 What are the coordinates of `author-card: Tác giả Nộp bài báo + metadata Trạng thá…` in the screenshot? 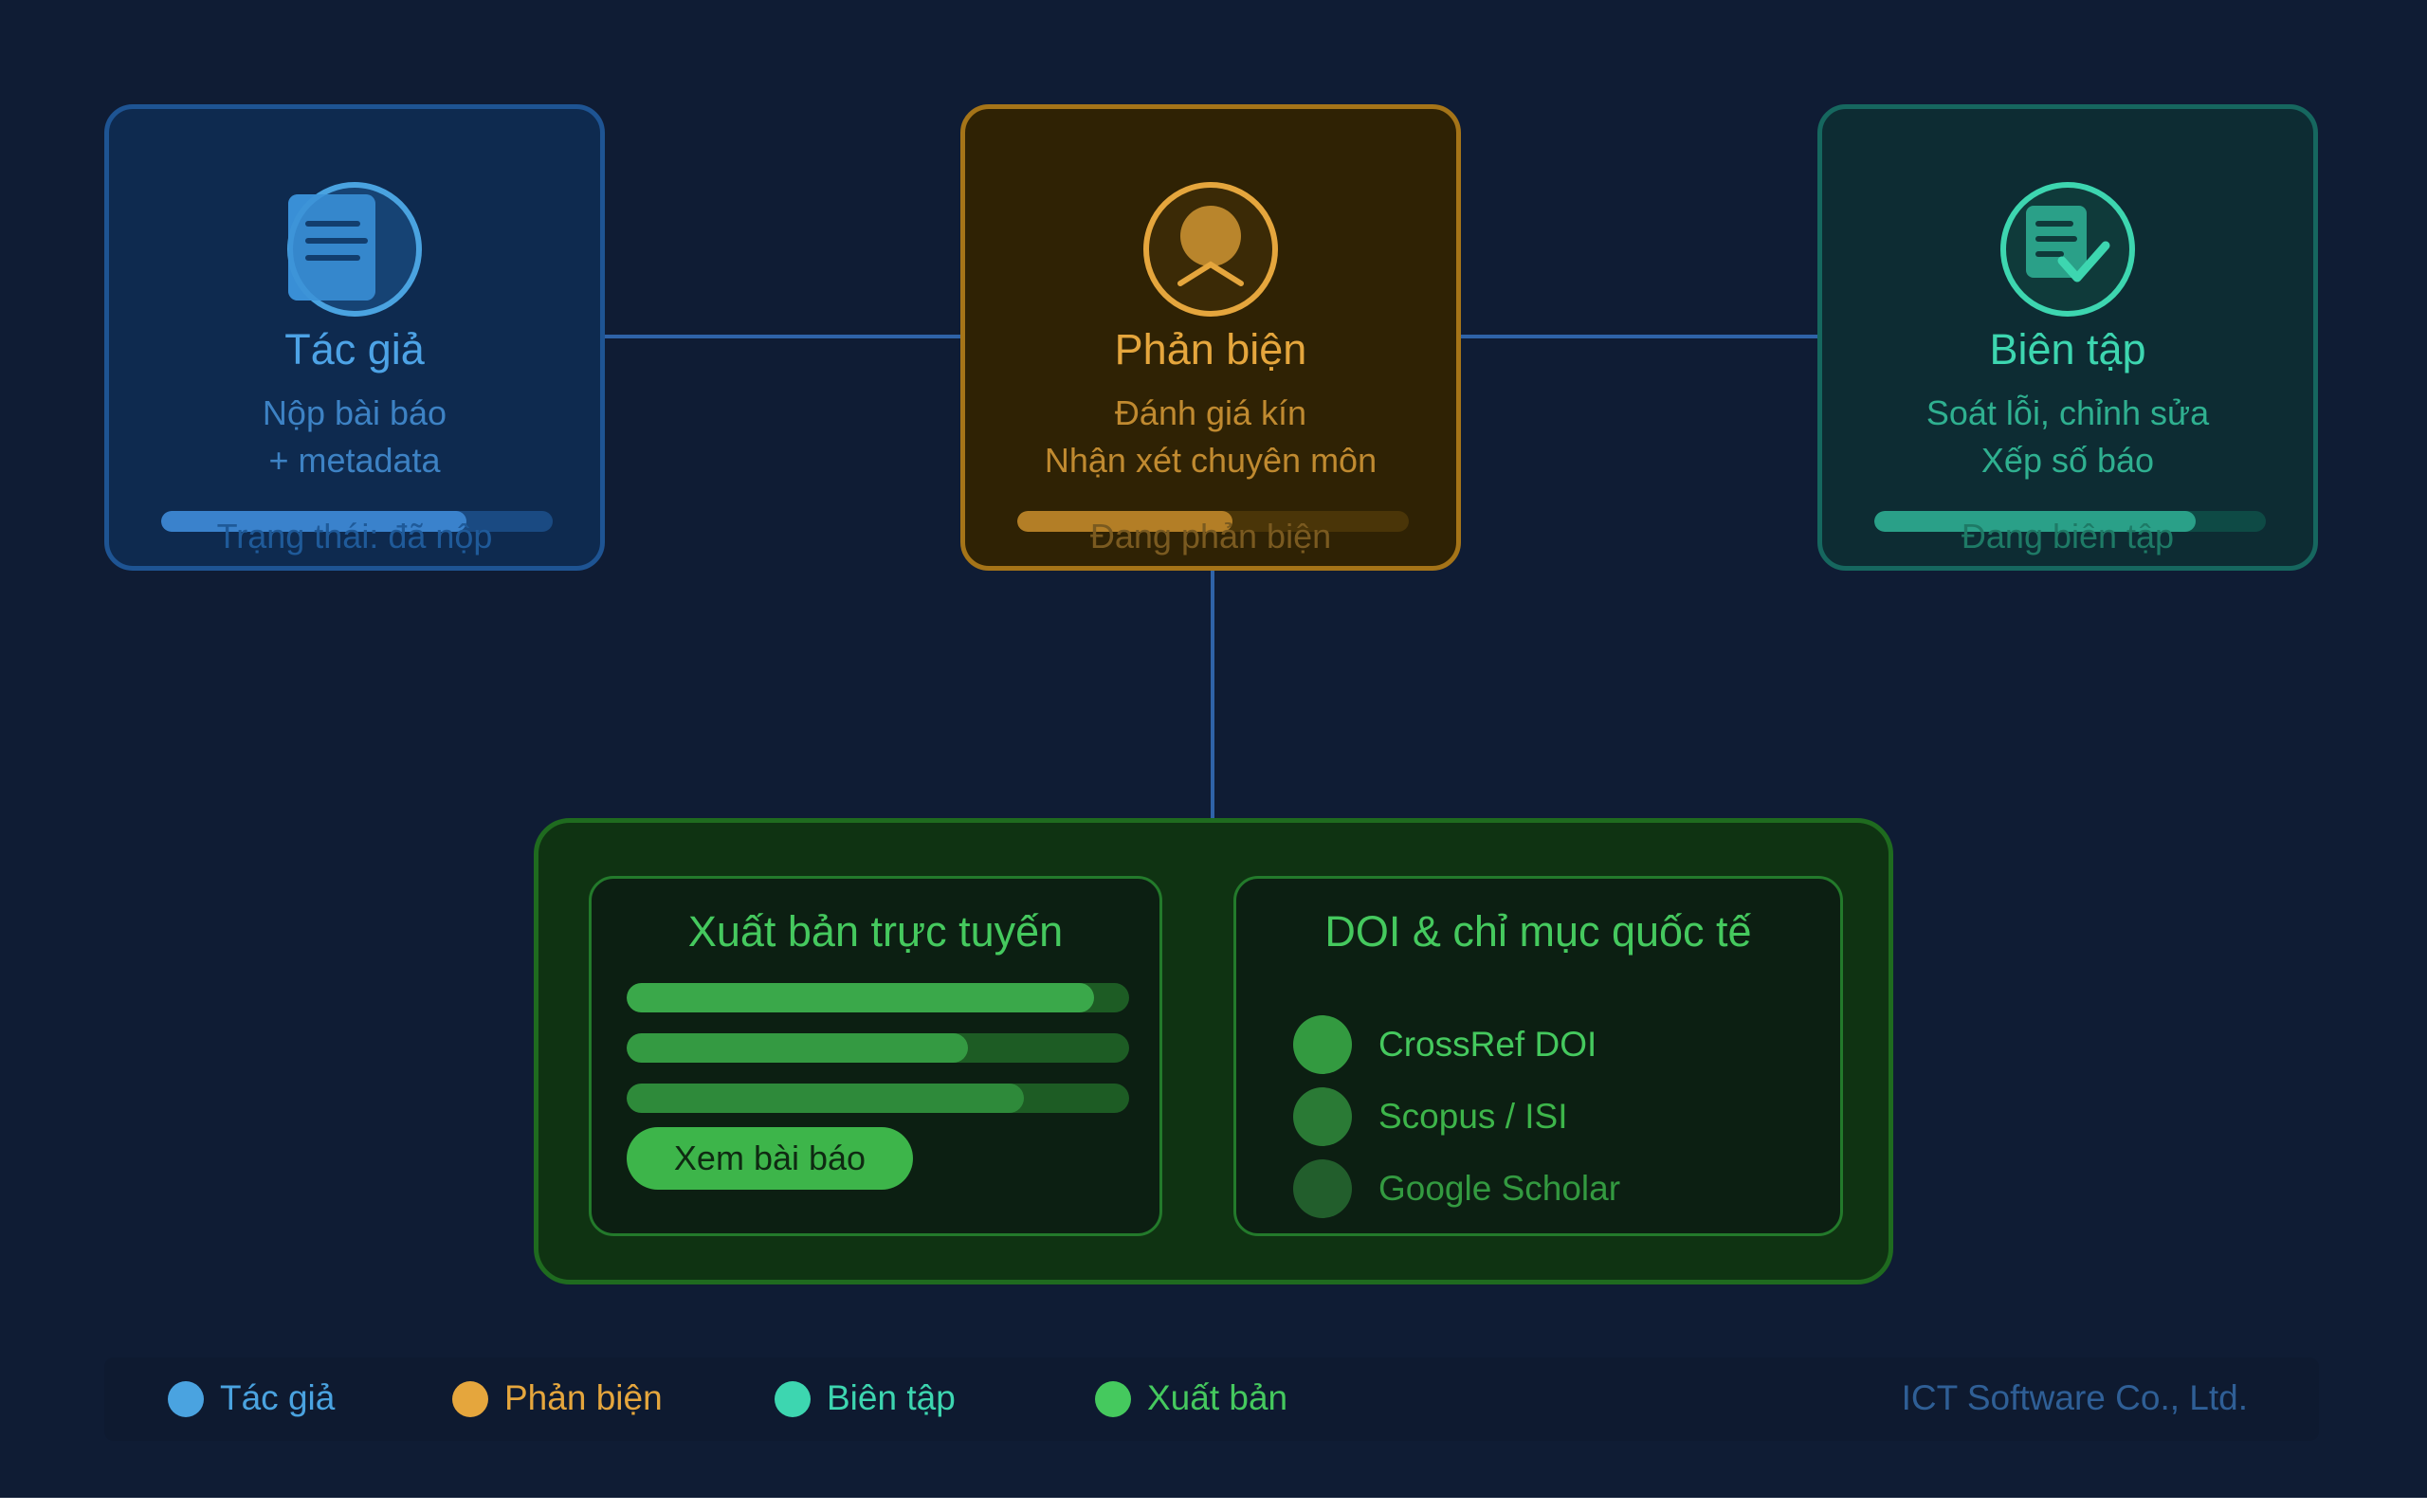 It's located at (354, 337).